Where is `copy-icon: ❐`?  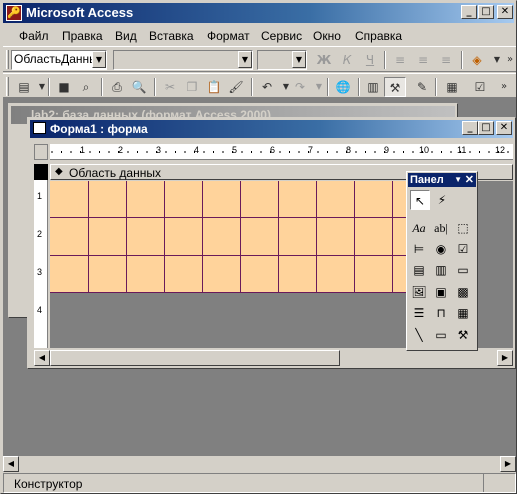 copy-icon: ❐ is located at coordinates (192, 87).